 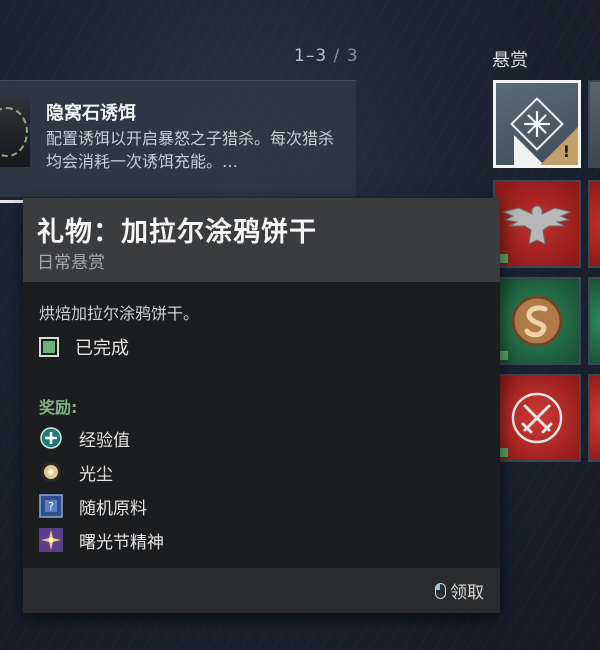 I want to click on reward-label: 光尘, so click(x=96, y=474).